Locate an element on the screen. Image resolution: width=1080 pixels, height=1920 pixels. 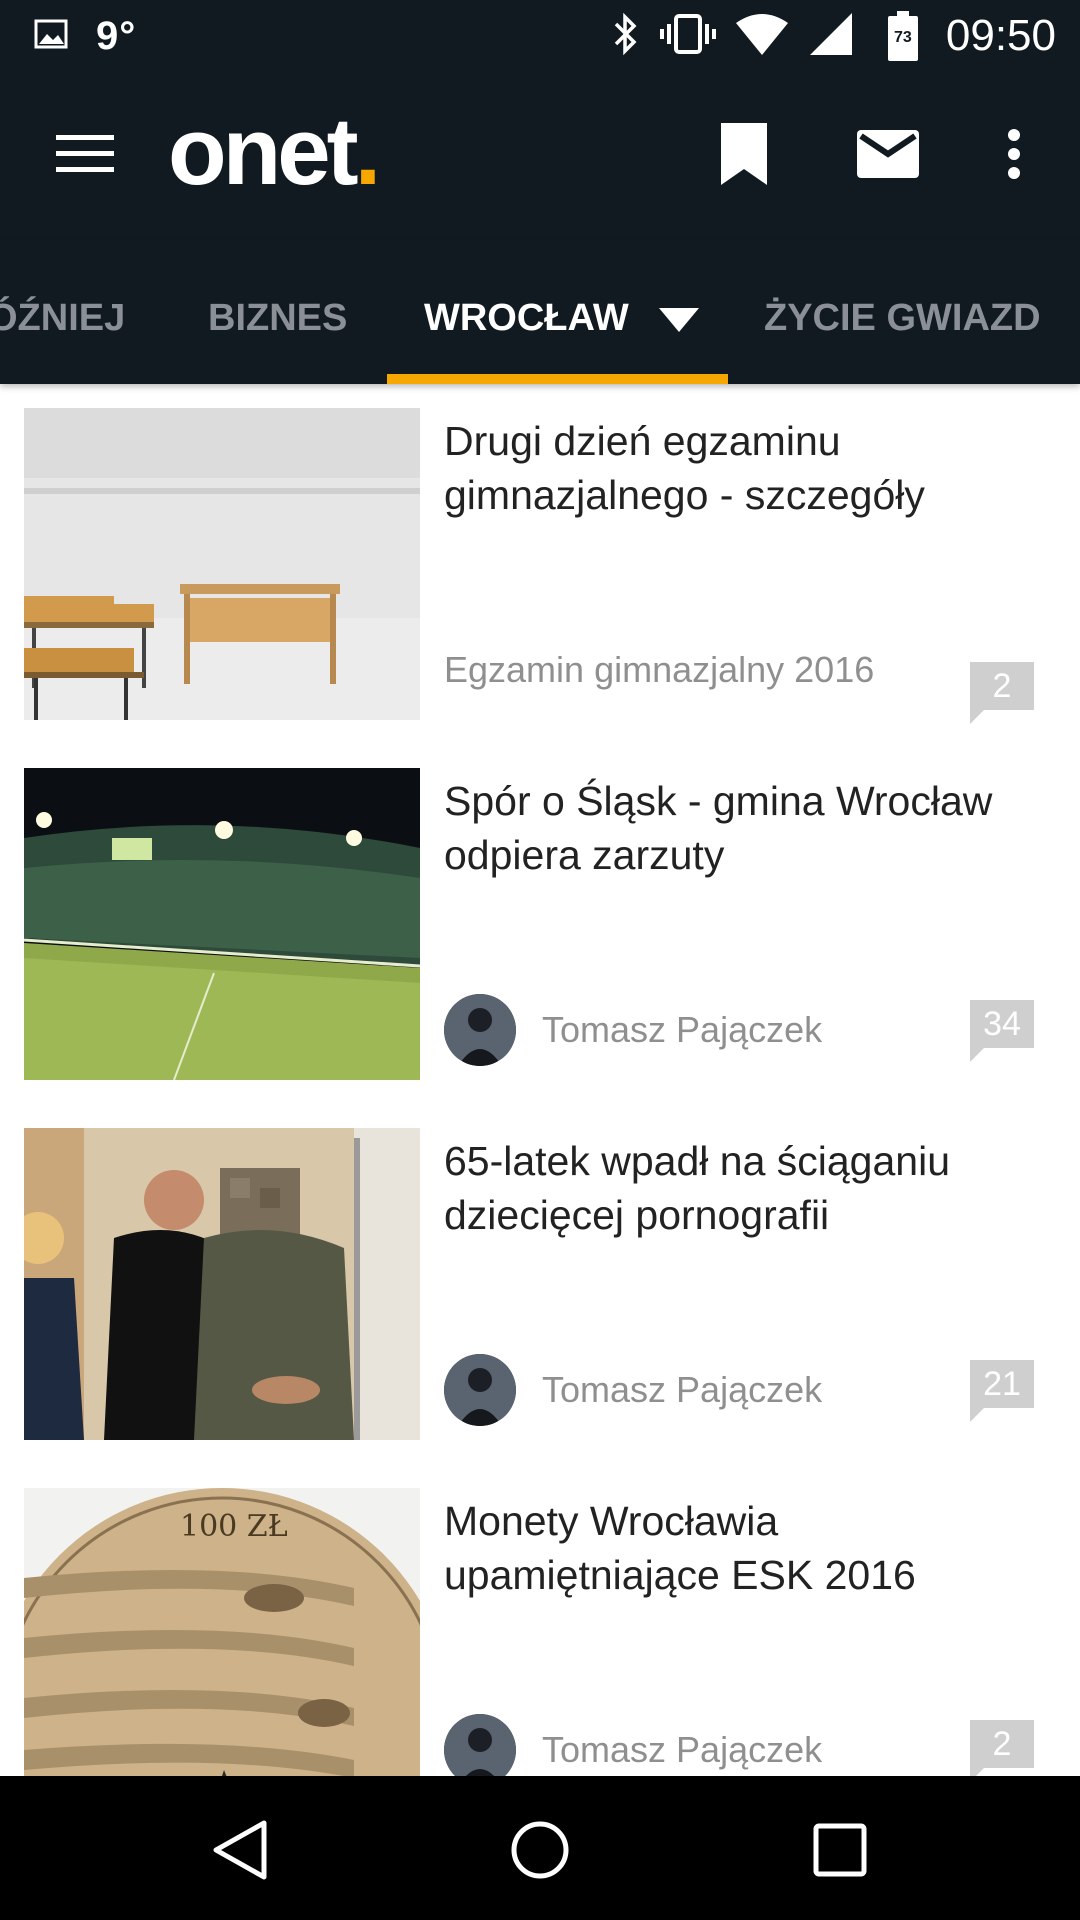
article-category: Egzamin gimnazjalny 2016 is located at coordinates (659, 670).